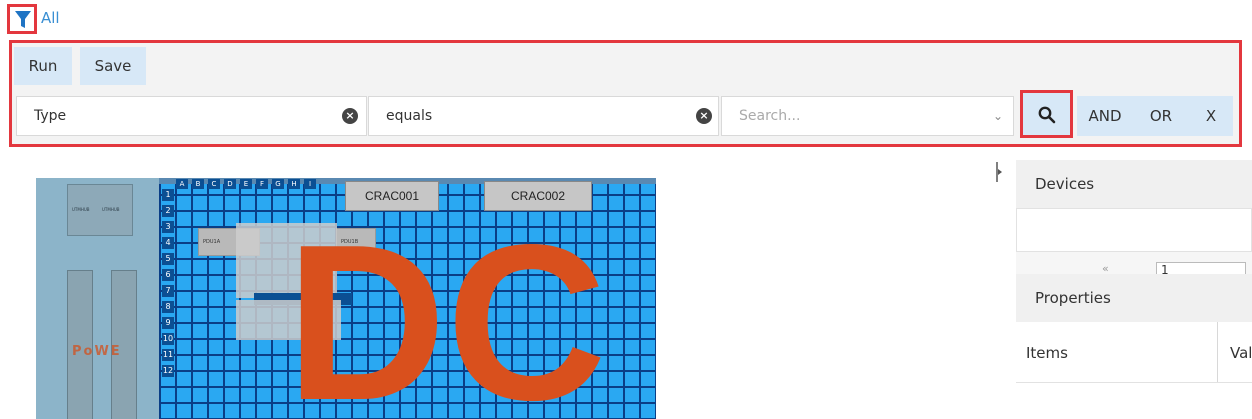 The width and height of the screenshot is (1252, 419). What do you see at coordinates (246, 184) in the screenshot?
I see `grid-column-letter: E` at bounding box center [246, 184].